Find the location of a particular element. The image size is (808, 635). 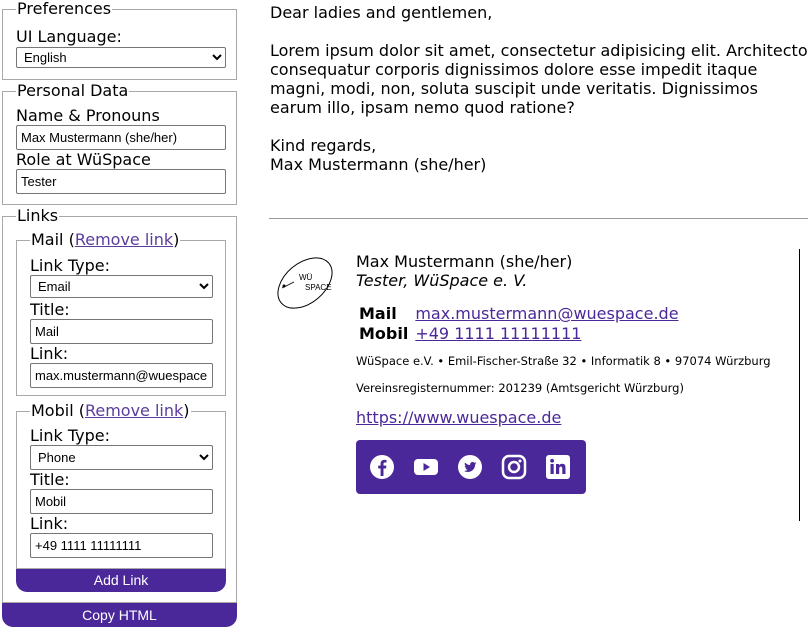

link-url-input-mobil is located at coordinates (121, 545).